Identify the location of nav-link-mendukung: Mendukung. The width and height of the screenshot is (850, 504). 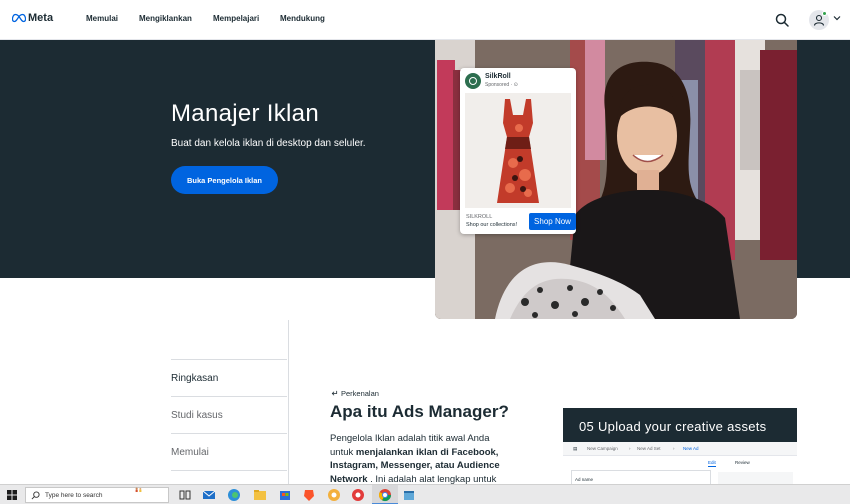
(302, 18).